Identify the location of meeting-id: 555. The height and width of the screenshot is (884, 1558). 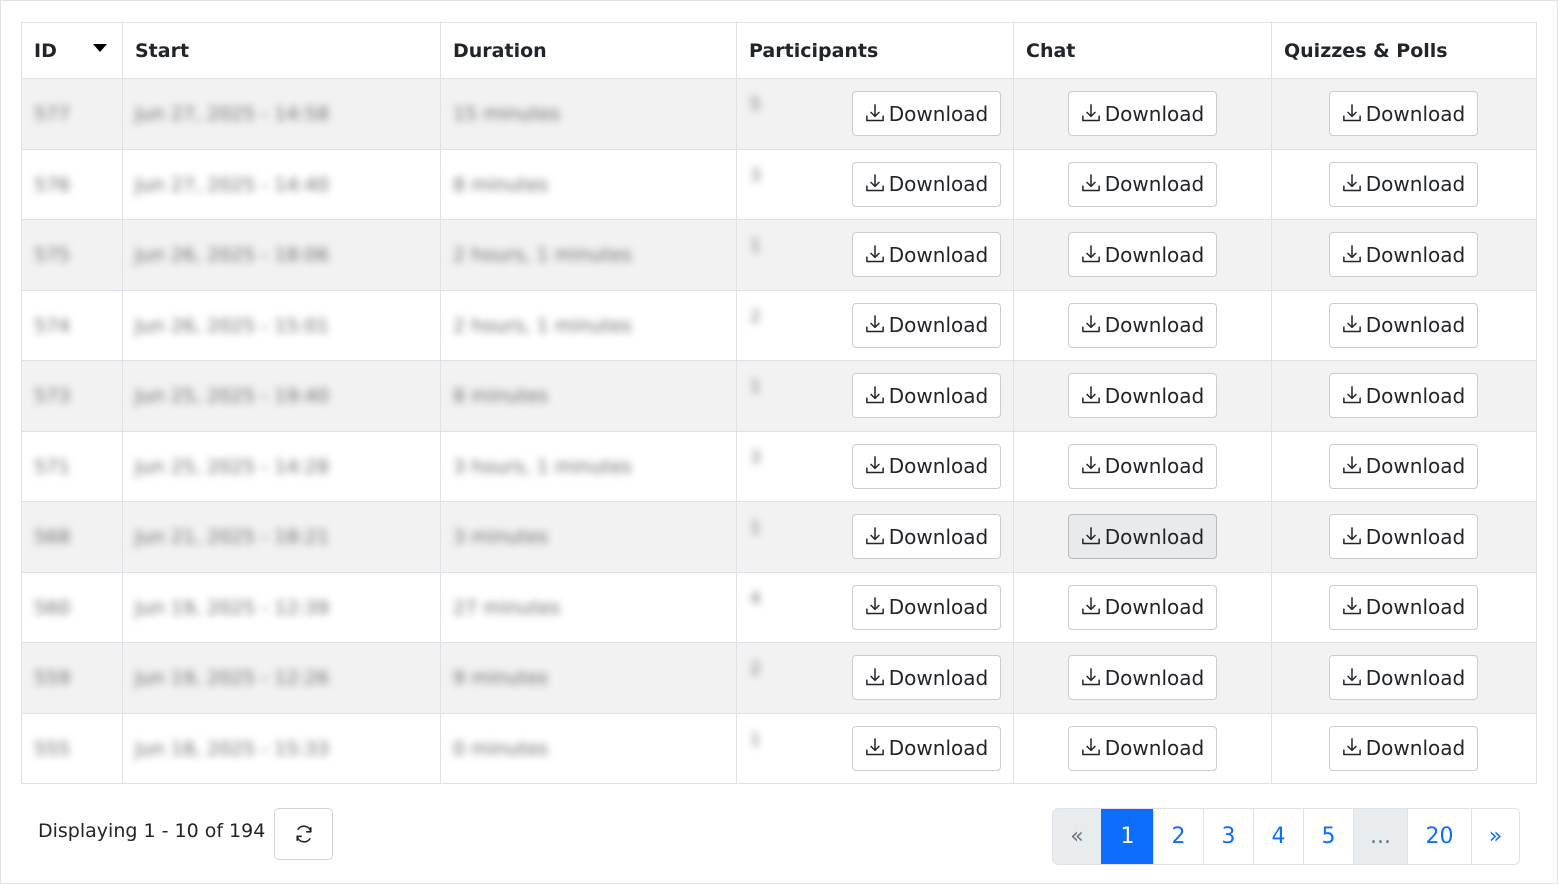
(52, 748).